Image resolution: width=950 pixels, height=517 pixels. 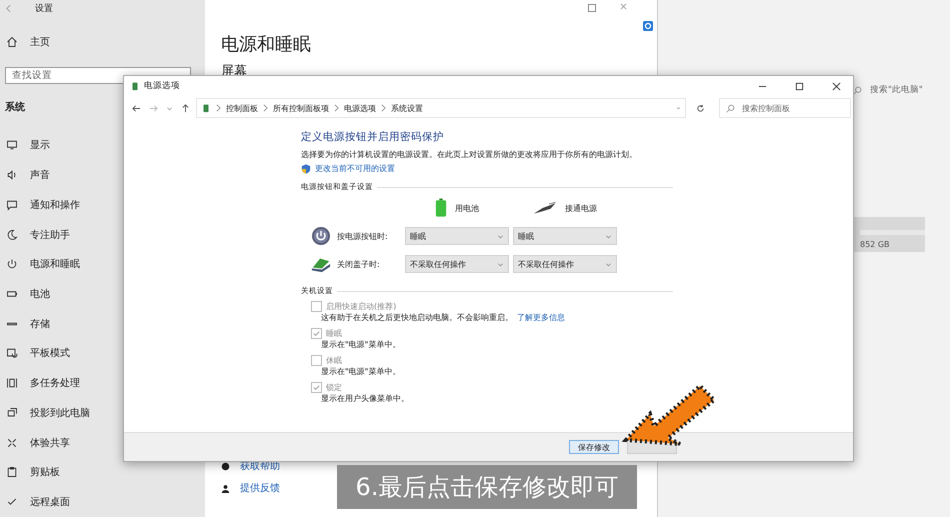 I want to click on page-title: 电源和睡眠, so click(x=266, y=44).